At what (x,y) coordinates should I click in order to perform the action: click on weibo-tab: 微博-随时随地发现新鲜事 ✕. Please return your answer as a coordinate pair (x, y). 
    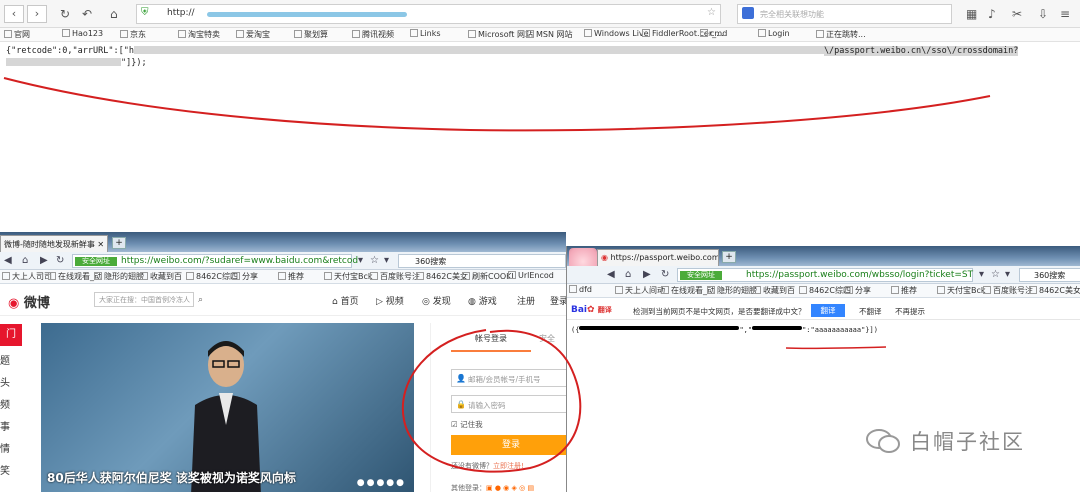
    Looking at the image, I should click on (54, 243).